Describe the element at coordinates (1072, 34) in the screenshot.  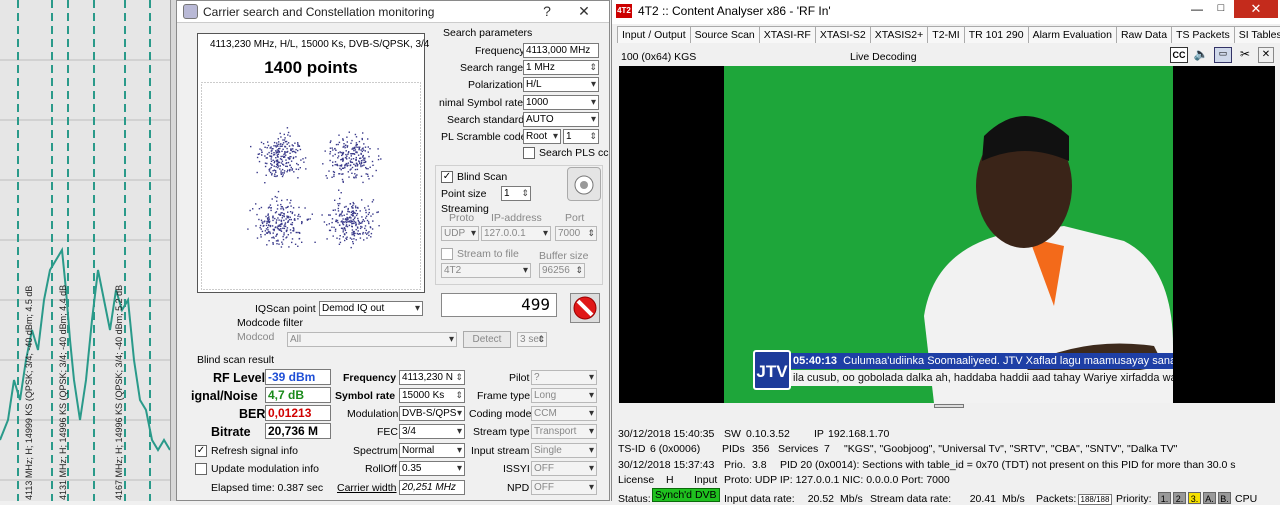
I see `tab-alarm-evaluation: Alarm Evaluation` at that location.